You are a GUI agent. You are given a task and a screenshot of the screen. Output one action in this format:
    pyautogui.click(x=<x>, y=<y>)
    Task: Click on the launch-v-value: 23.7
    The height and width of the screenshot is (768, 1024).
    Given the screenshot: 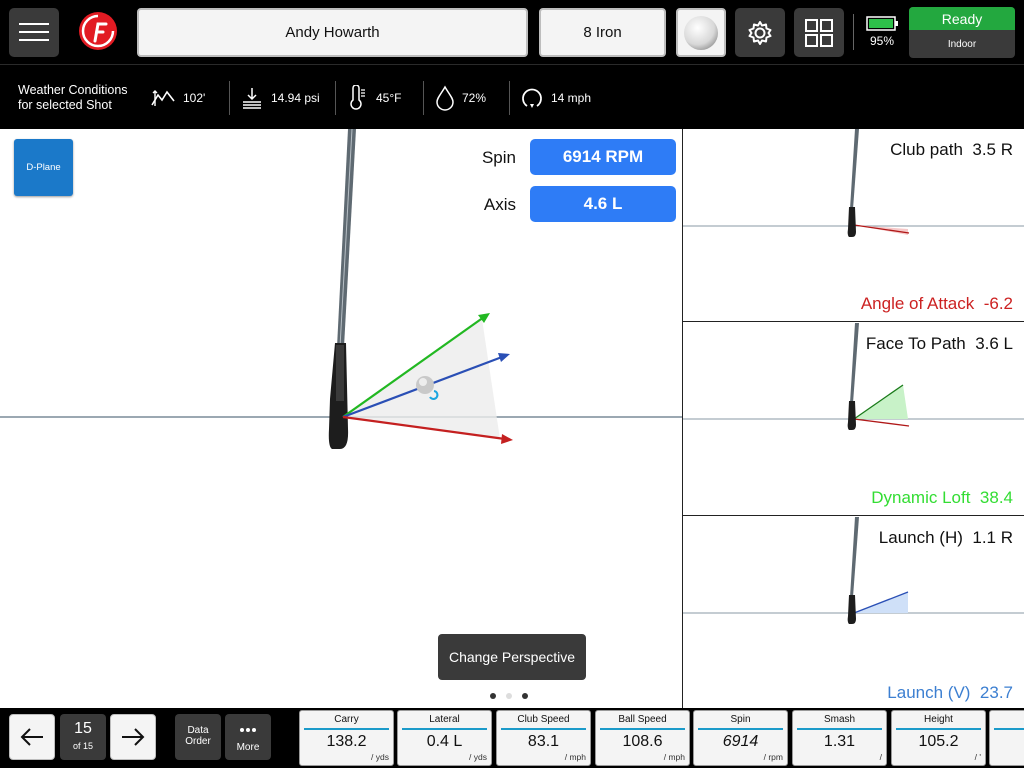 What is the action you would take?
    pyautogui.click(x=996, y=692)
    